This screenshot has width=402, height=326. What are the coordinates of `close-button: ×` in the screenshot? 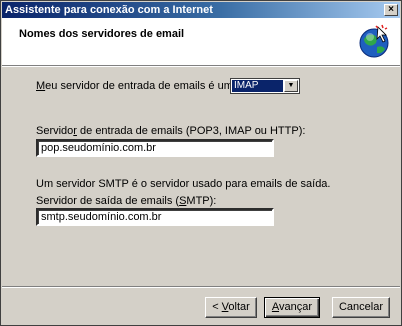 It's located at (391, 10).